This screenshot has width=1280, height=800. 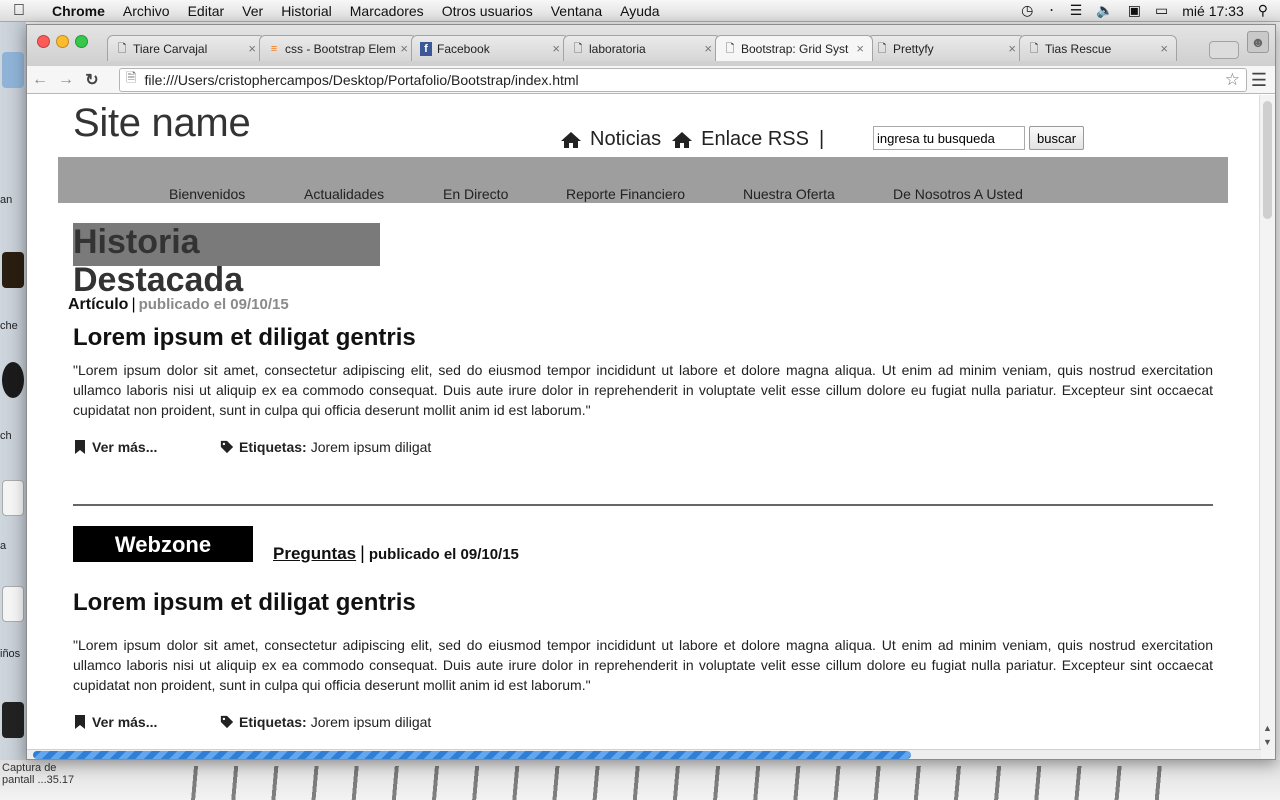 I want to click on bluetooth-icon: ᛫, so click(x=1051, y=11).